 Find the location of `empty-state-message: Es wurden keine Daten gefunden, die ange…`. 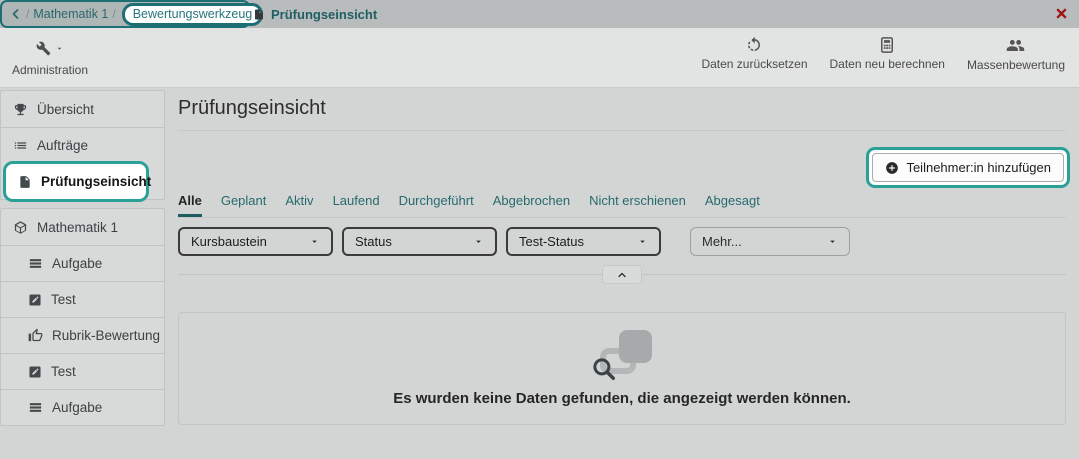

empty-state-message: Es wurden keine Daten gefunden, die ange… is located at coordinates (622, 398).